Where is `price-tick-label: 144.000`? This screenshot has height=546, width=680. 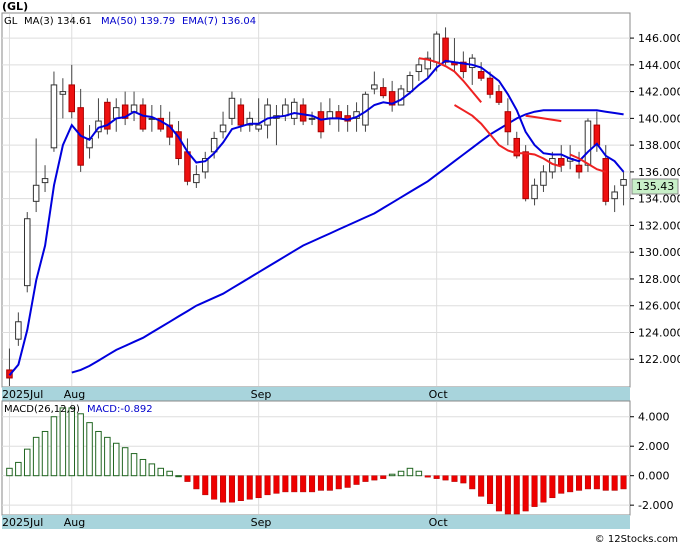 price-tick-label: 144.000 is located at coordinates (659, 65).